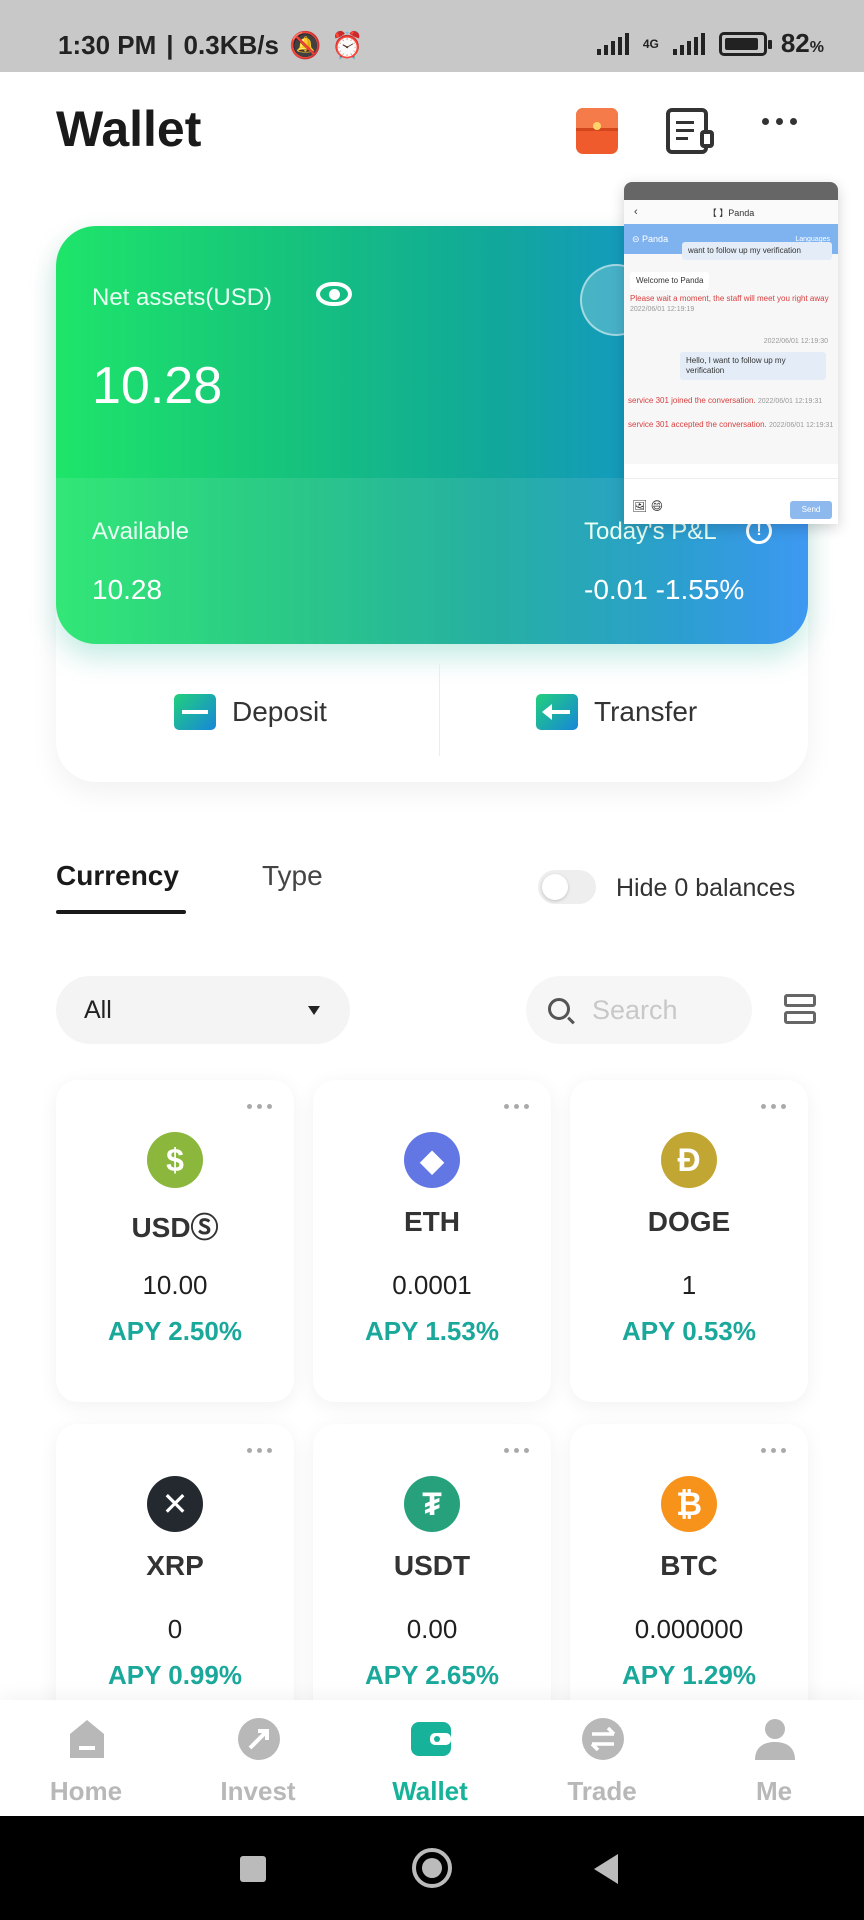 The height and width of the screenshot is (1920, 864). What do you see at coordinates (774, 1791) in the screenshot?
I see `nav-label: Me` at bounding box center [774, 1791].